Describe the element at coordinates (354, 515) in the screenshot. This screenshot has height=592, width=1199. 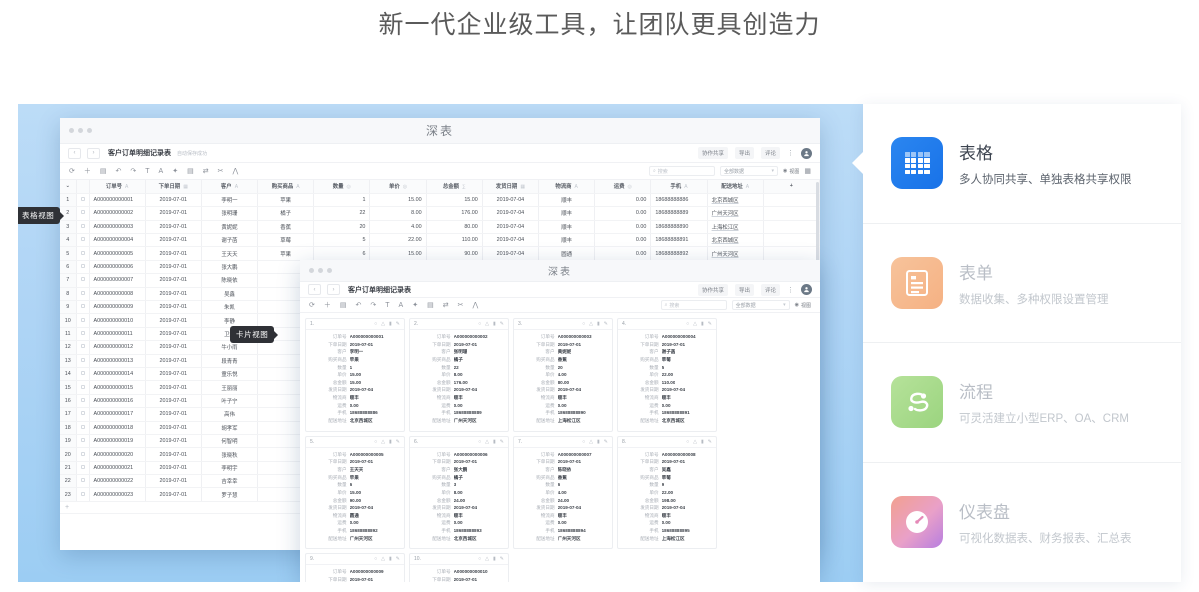
I see `card-field-value: 圆通` at that location.